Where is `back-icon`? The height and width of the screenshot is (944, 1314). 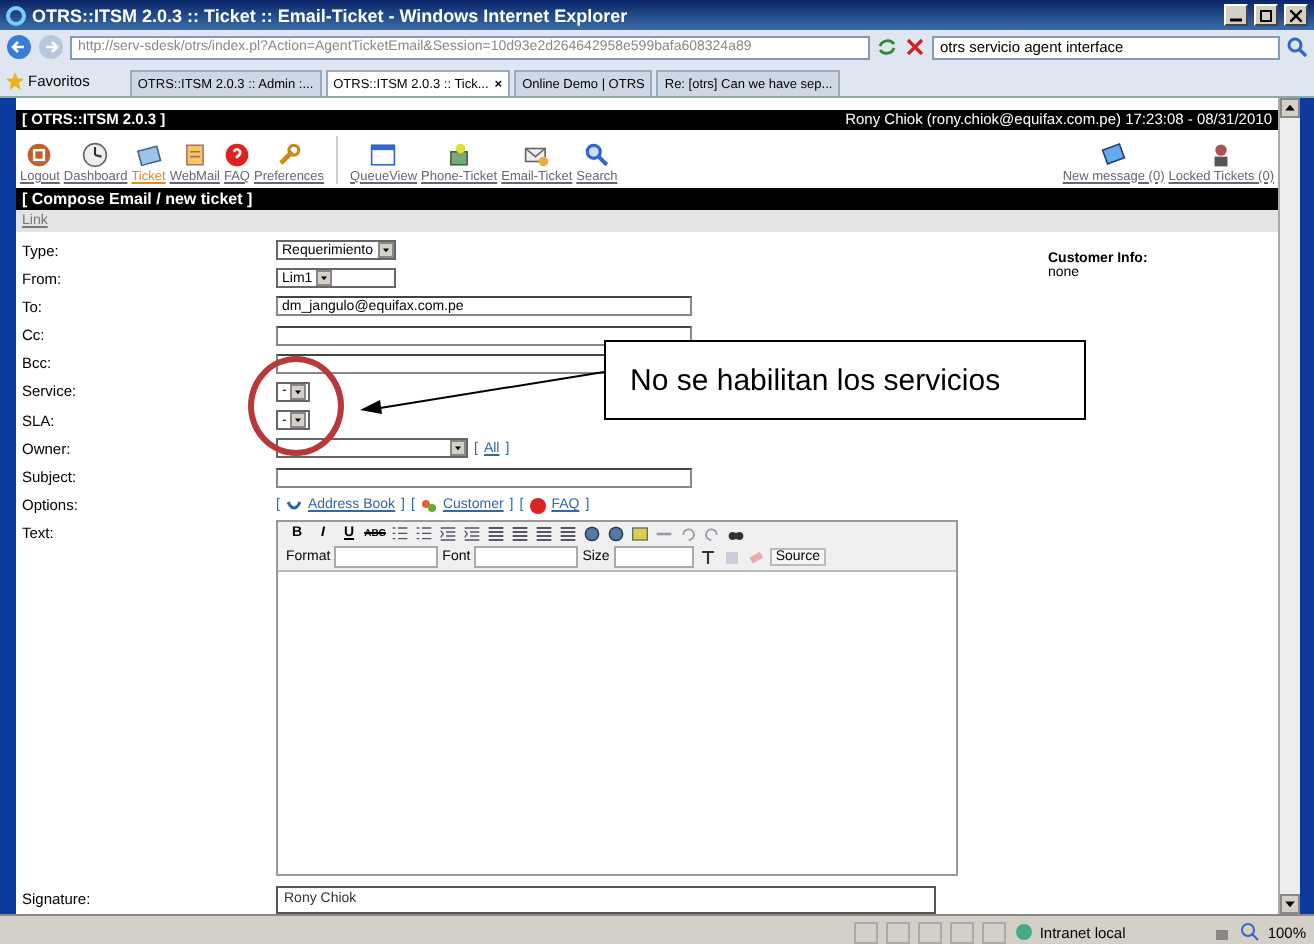 back-icon is located at coordinates (19, 47).